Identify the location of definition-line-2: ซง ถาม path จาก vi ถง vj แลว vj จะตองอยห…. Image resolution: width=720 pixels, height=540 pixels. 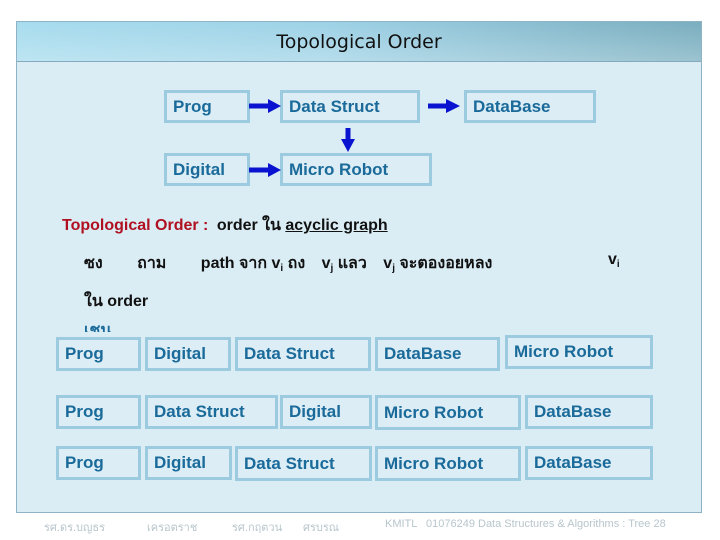
(288, 263).